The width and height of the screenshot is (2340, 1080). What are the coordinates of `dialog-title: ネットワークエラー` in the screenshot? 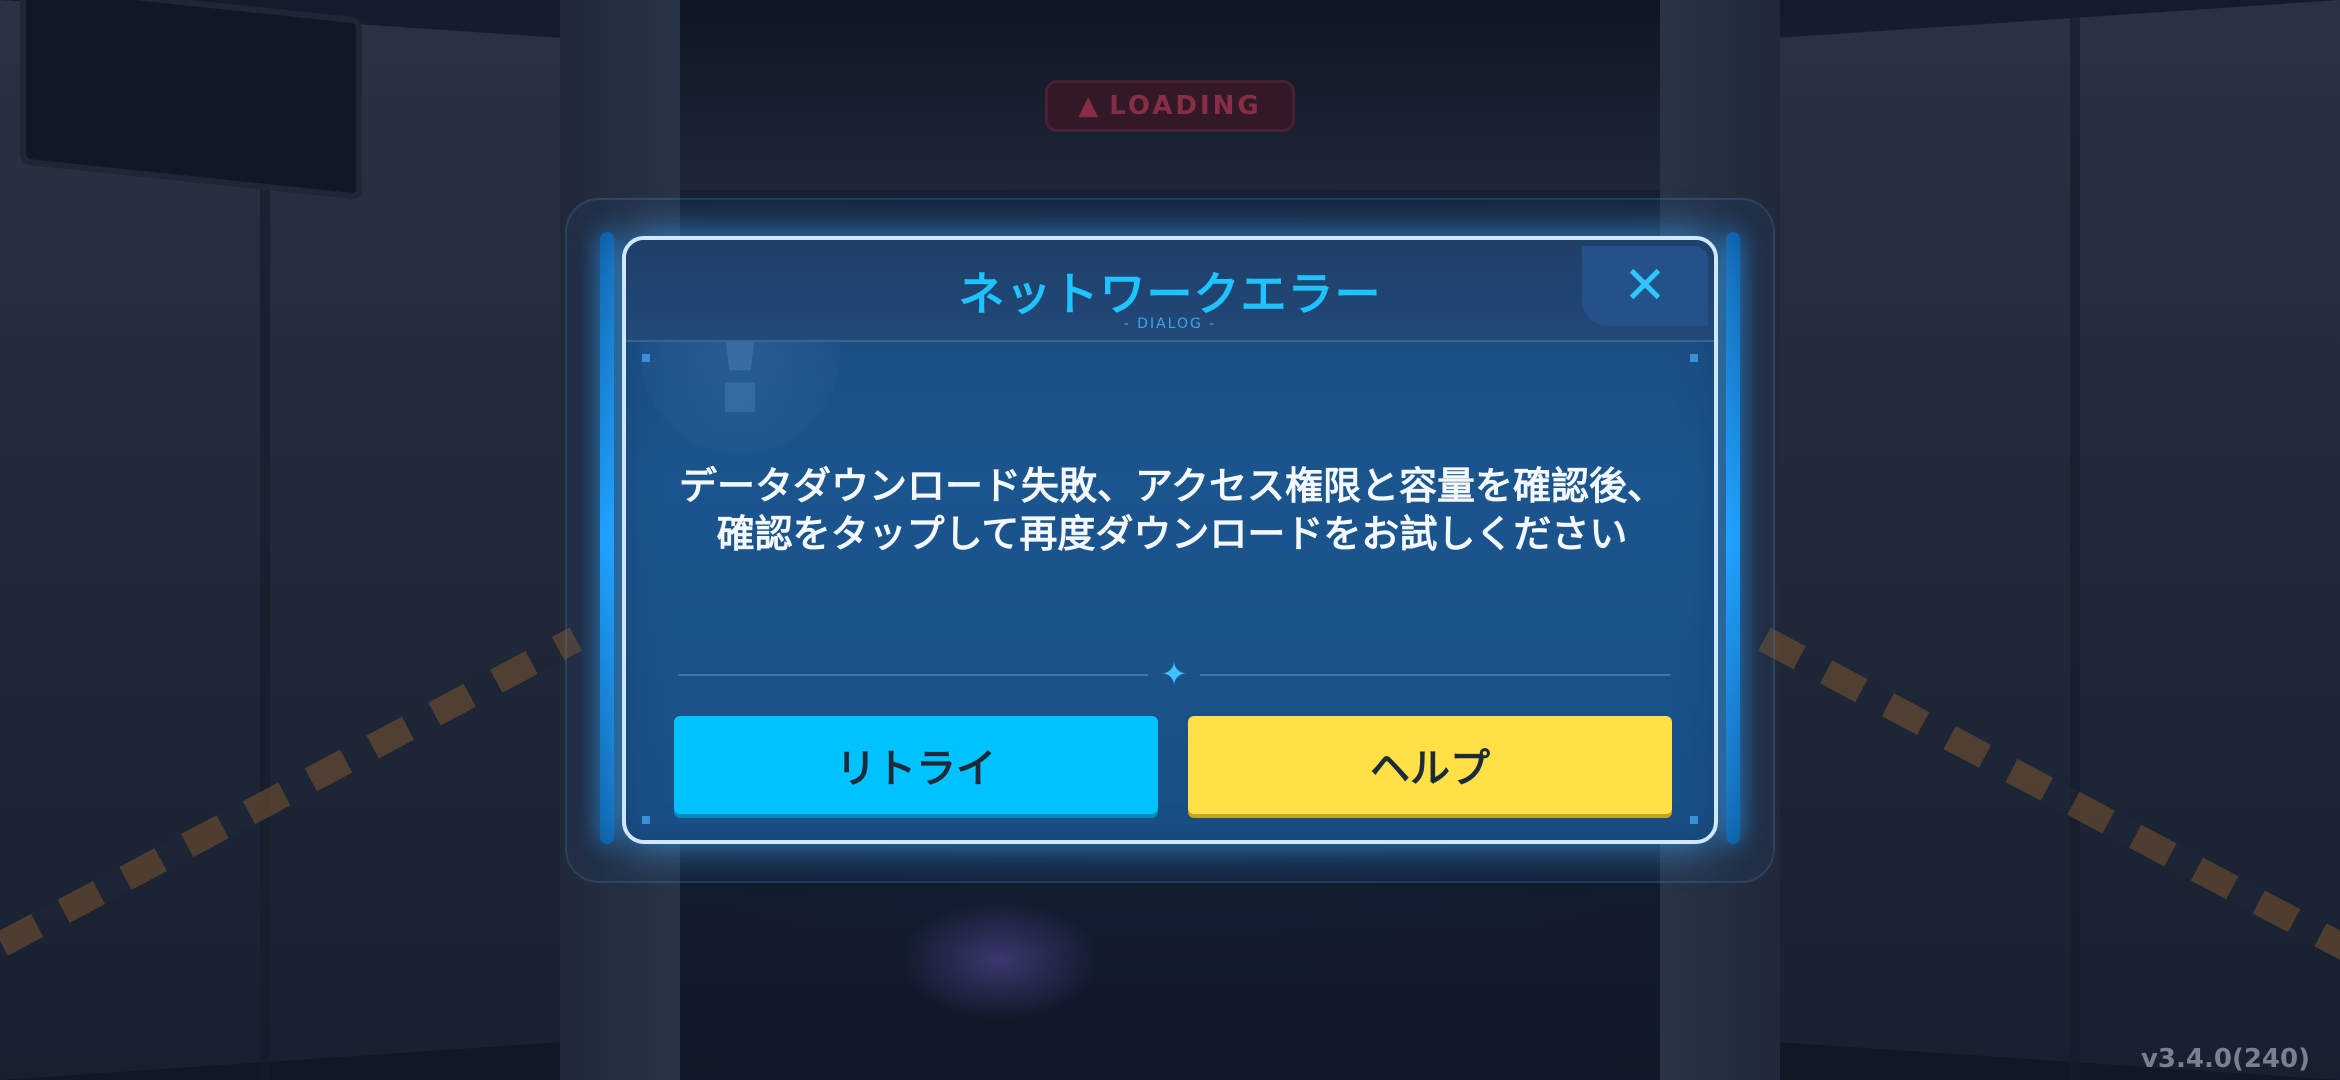 It's located at (1170, 294).